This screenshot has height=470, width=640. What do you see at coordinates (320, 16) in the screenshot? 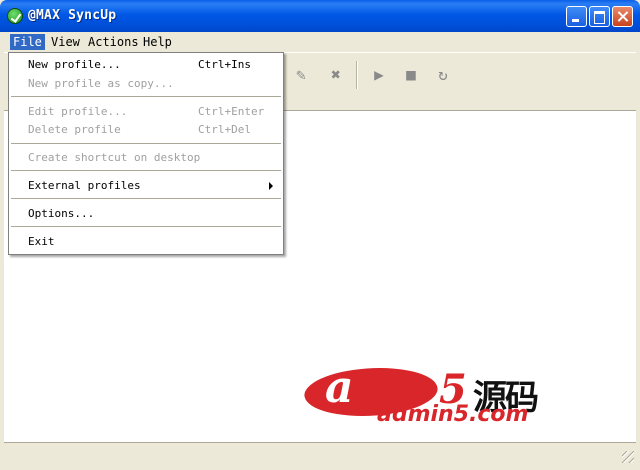
I see `title-bar: @MAX SyncUp` at bounding box center [320, 16].